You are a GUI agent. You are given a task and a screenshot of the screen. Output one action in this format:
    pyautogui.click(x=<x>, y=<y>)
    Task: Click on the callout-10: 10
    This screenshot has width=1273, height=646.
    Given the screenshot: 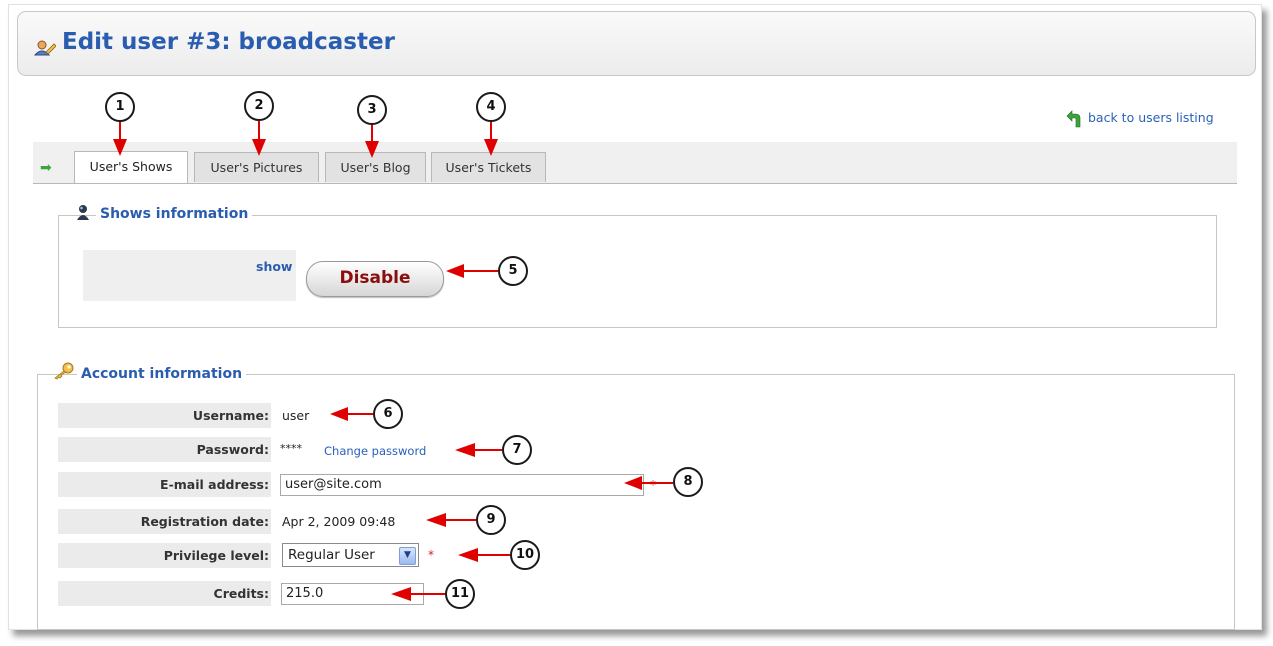 What is the action you would take?
    pyautogui.click(x=525, y=555)
    